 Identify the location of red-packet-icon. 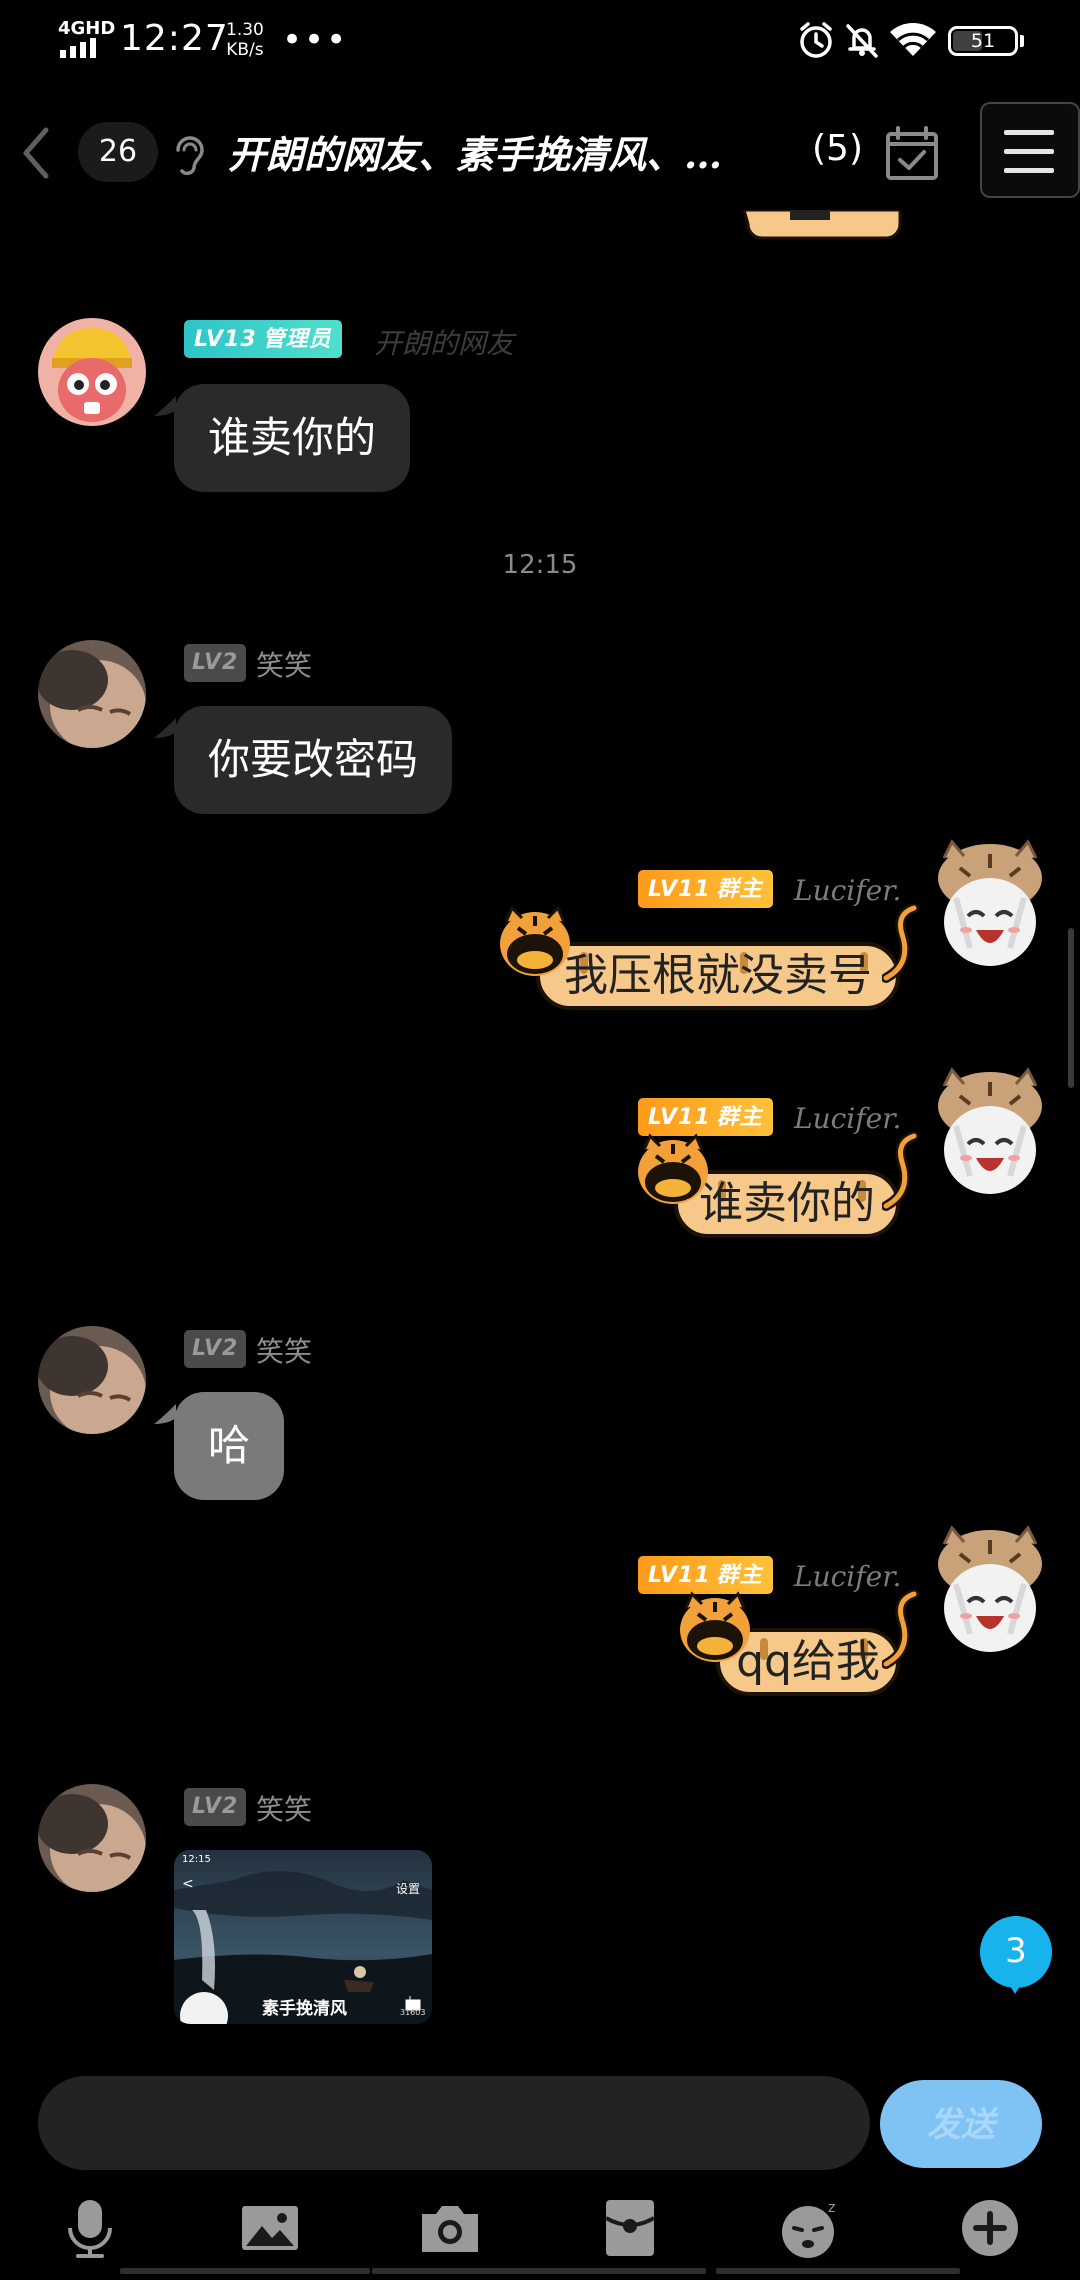
(630, 2228).